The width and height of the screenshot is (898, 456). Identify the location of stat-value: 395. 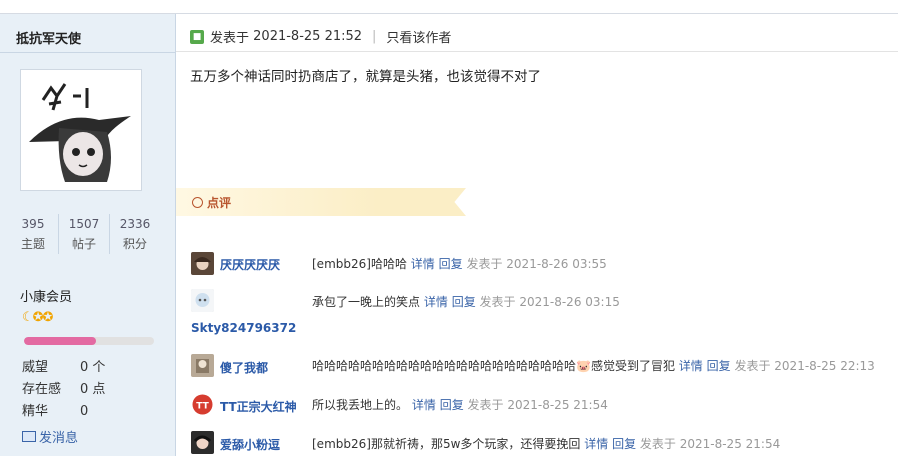
(33, 224).